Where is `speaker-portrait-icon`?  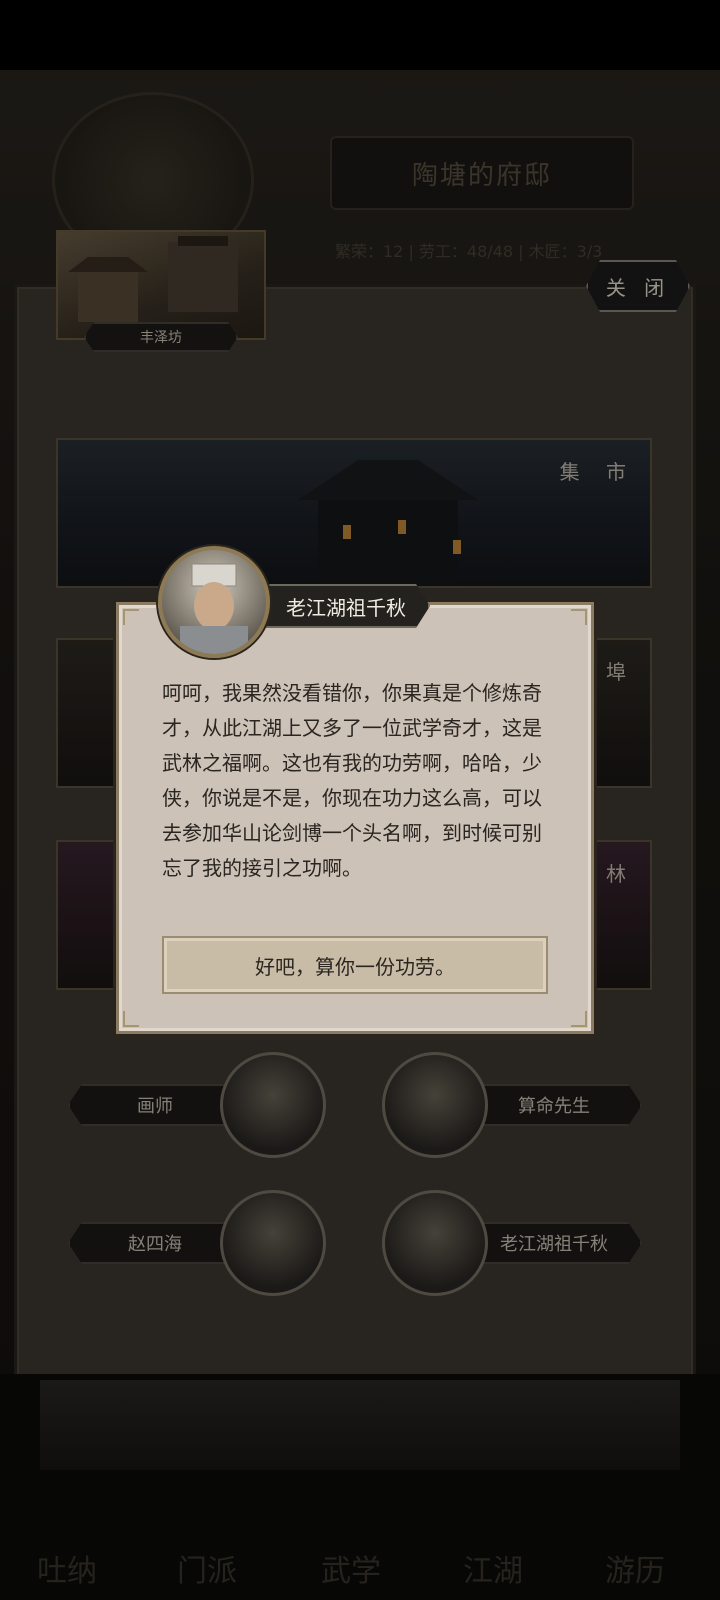
speaker-portrait-icon is located at coordinates (214, 602).